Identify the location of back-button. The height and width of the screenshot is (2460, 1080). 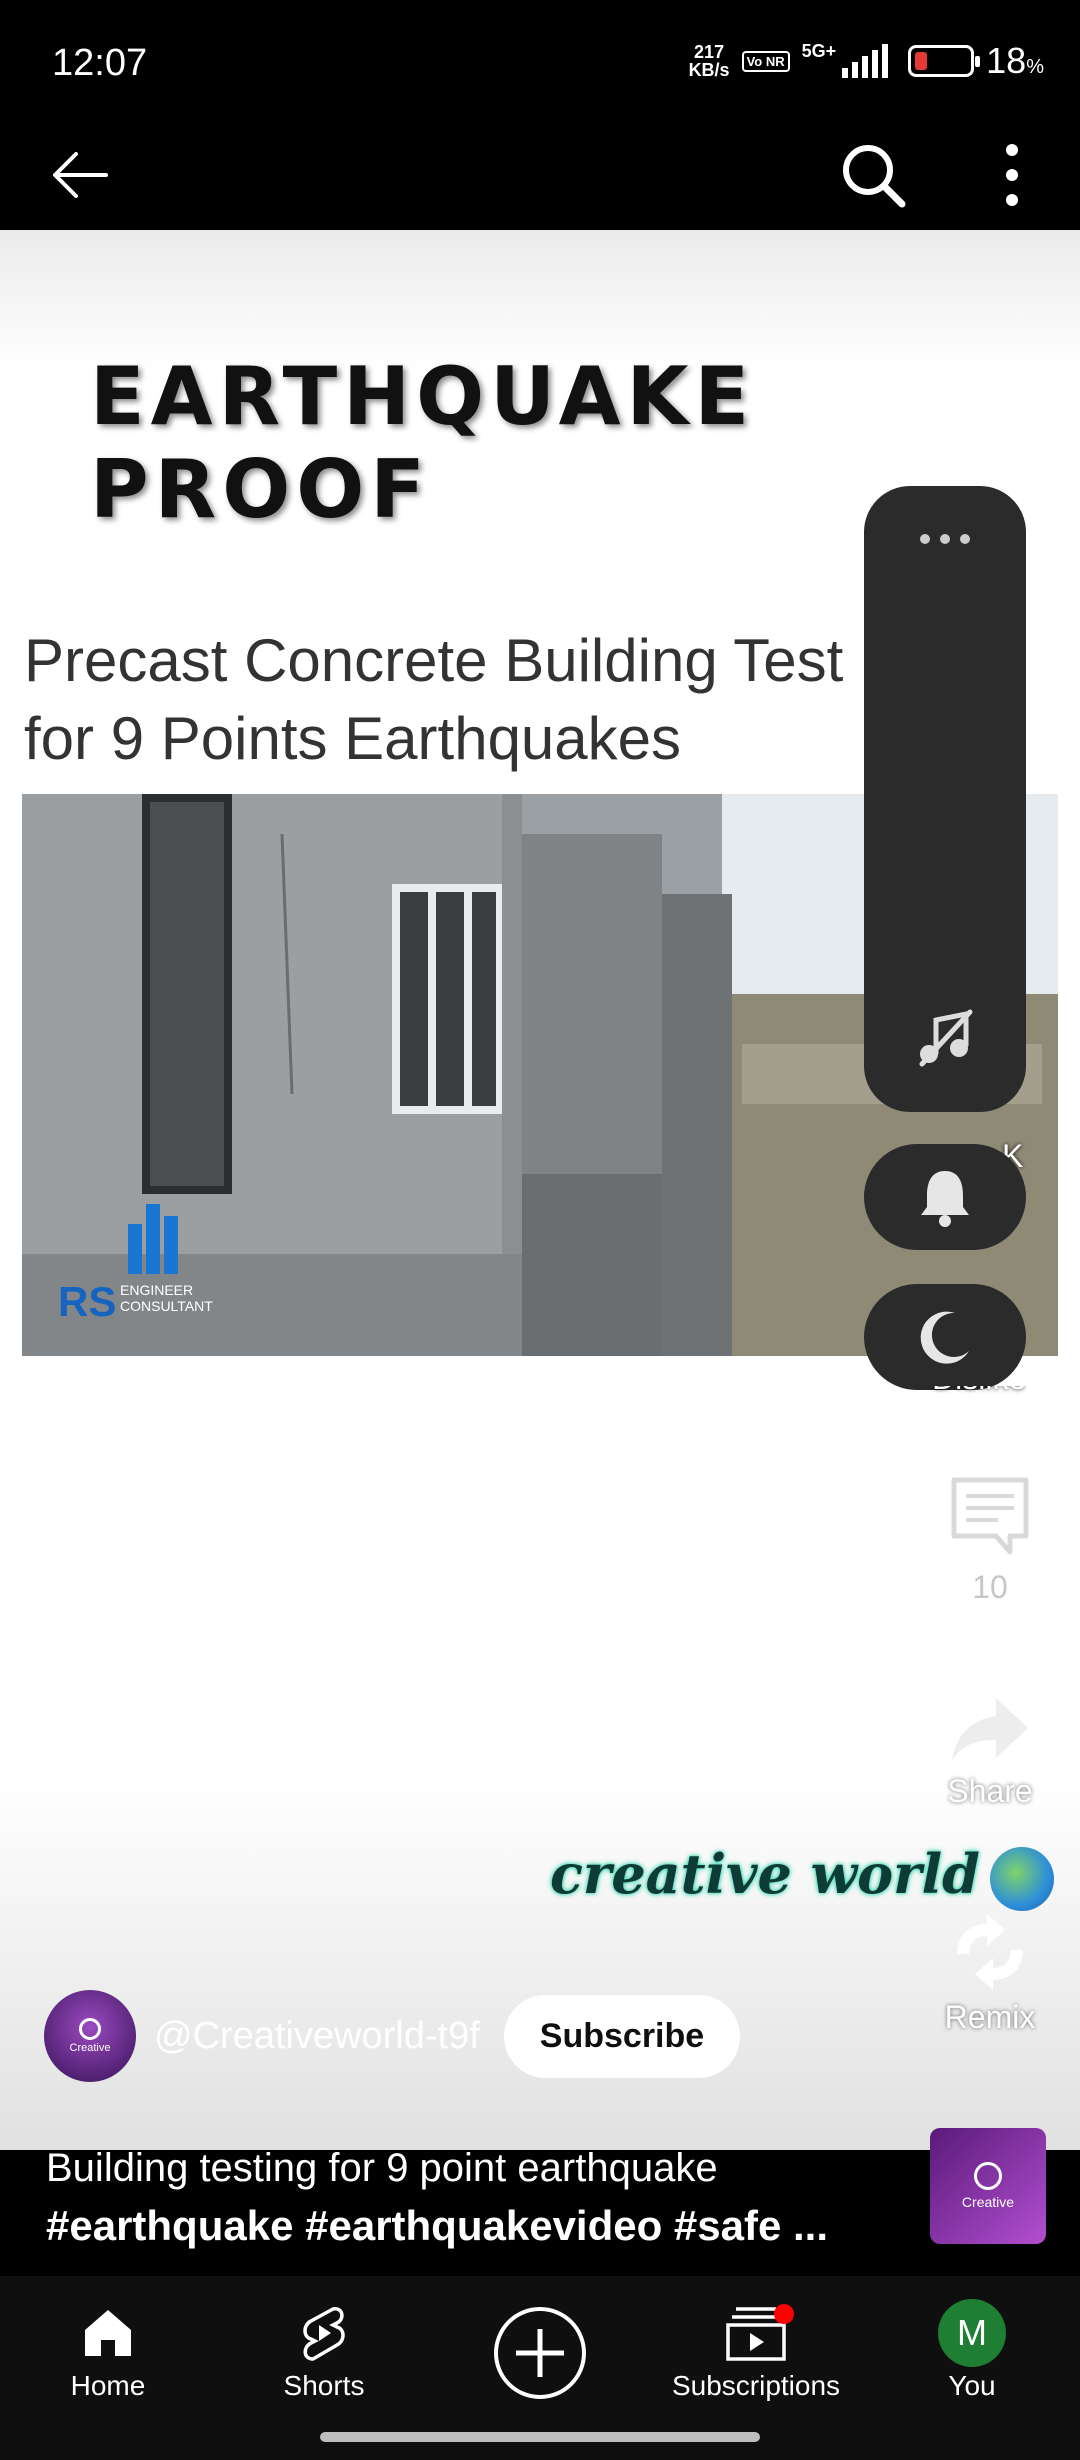
(80, 175).